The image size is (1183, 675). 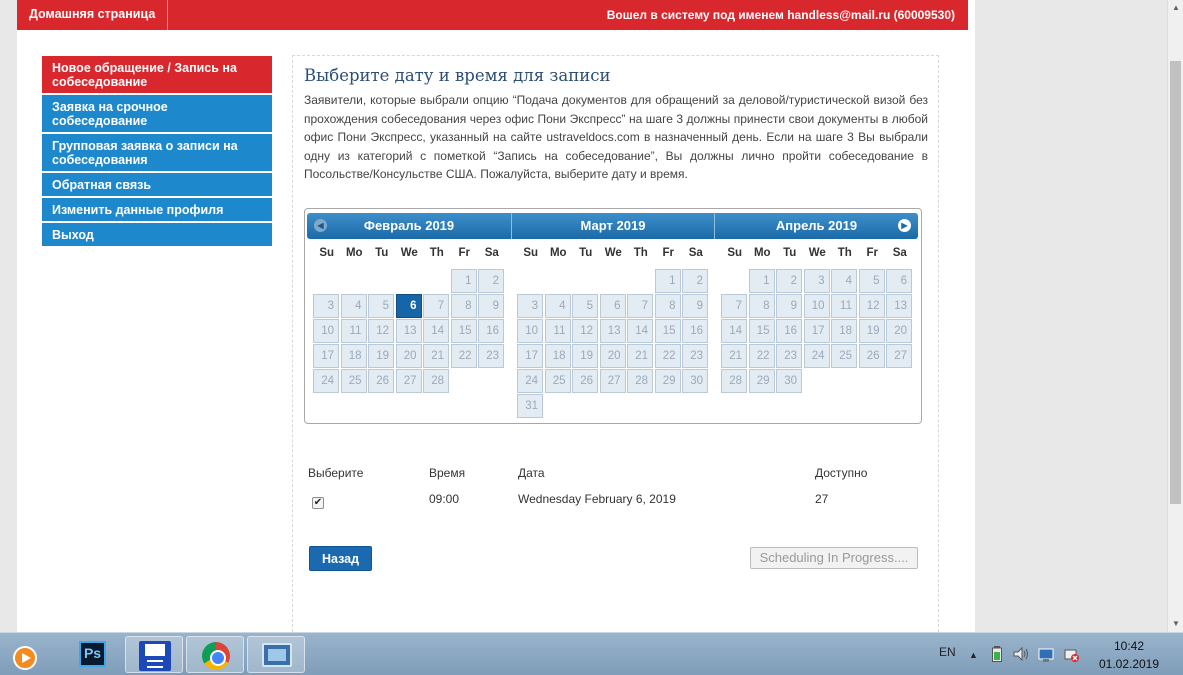 I want to click on next-arrow-icon: ▶, so click(x=904, y=225).